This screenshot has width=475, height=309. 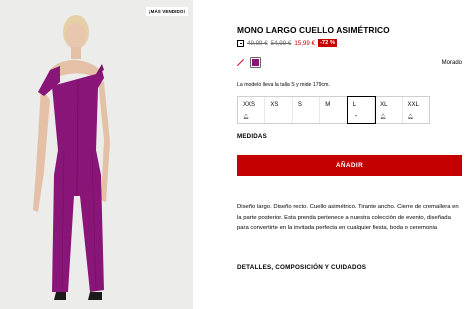 I want to click on model-size-note: La modelo lleva la talla S y mide 179cm., so click(x=283, y=85).